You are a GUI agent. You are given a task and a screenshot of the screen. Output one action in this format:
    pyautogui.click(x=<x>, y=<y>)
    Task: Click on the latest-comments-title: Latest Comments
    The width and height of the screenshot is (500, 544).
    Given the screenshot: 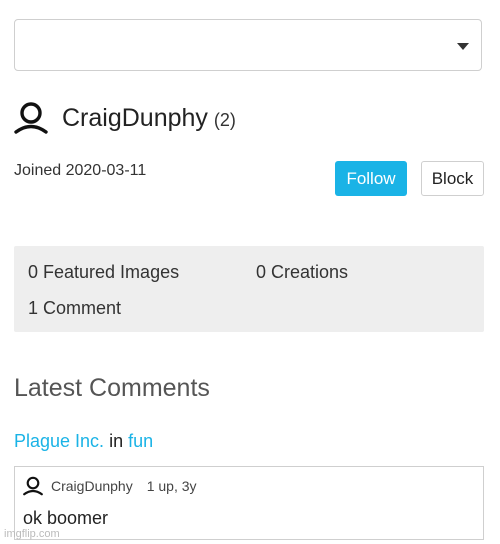 What is the action you would take?
    pyautogui.click(x=112, y=388)
    